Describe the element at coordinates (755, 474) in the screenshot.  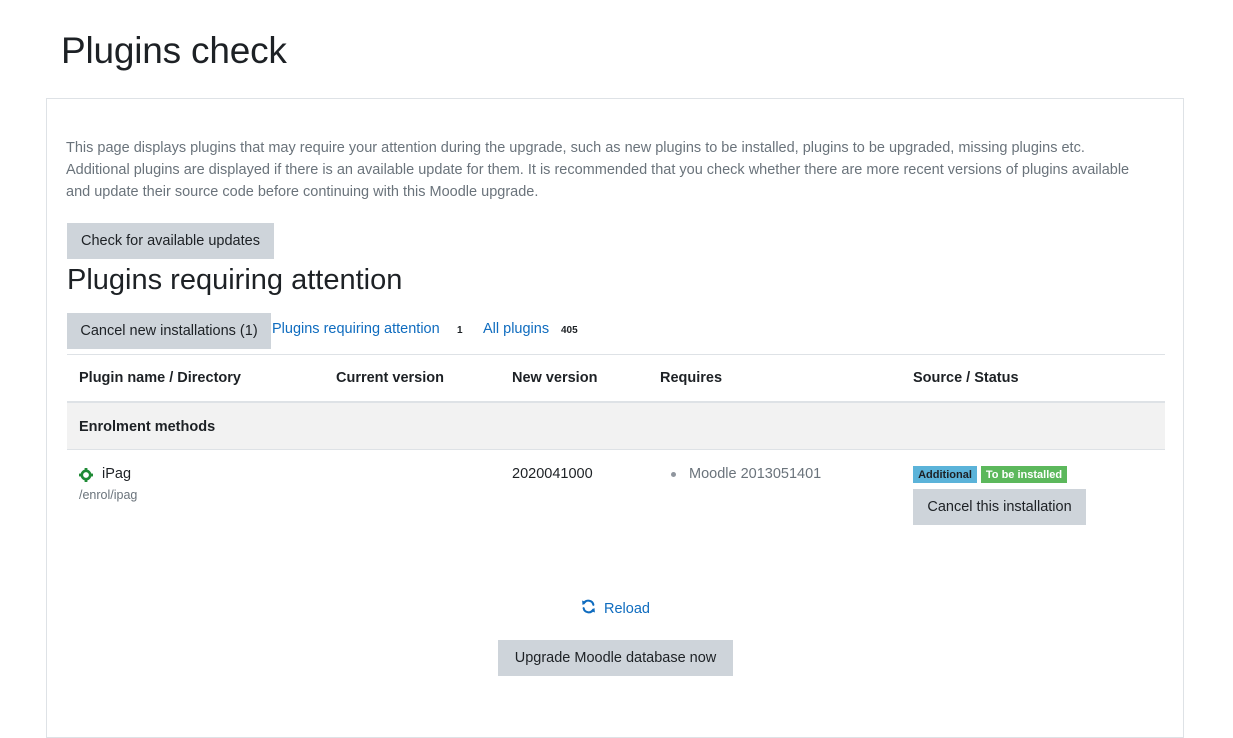
I see `plugin-requires: Moodle 2013051401` at that location.